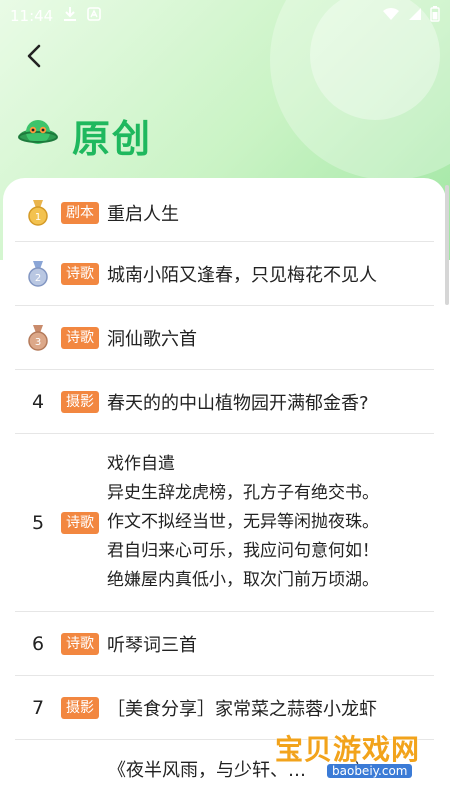  I want to click on app-notification-icon, so click(94, 16).